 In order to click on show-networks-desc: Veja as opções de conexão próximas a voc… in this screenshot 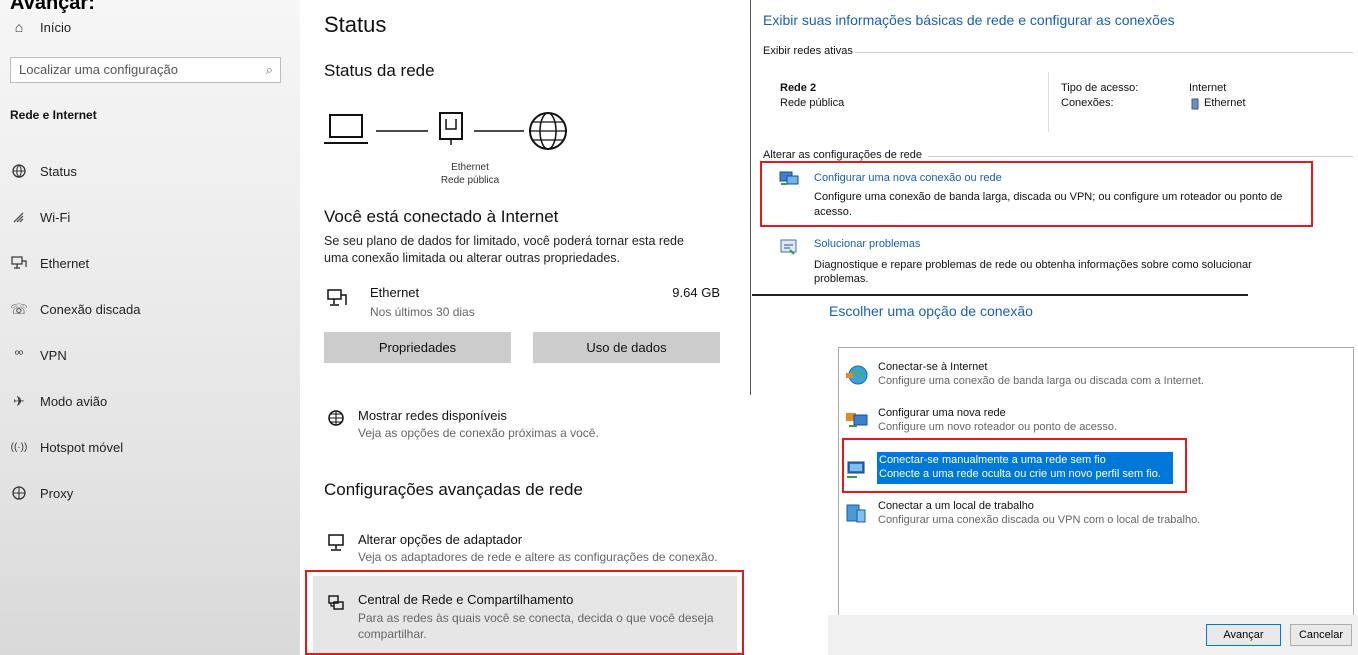, I will do `click(478, 433)`.